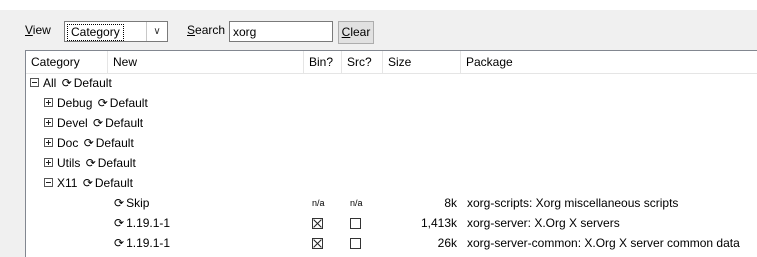  What do you see at coordinates (38, 30) in the screenshot?
I see `view-label: View` at bounding box center [38, 30].